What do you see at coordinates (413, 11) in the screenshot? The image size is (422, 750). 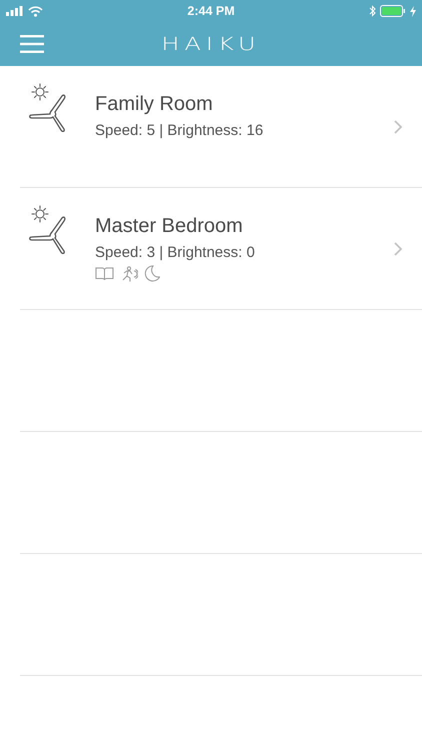 I see `charging-icon` at bounding box center [413, 11].